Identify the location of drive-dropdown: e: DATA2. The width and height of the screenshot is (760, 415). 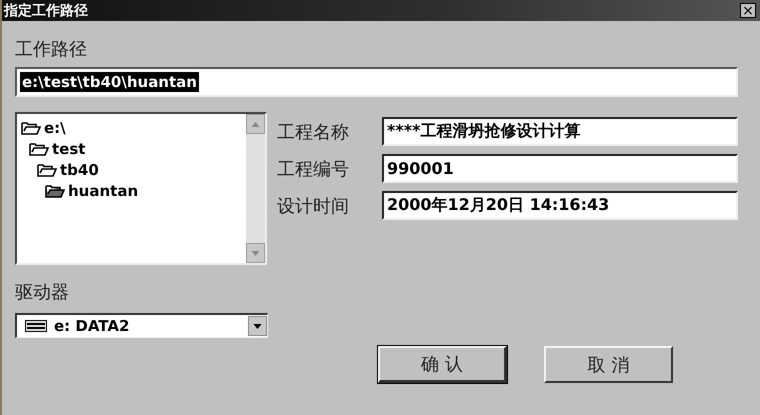
(141, 325).